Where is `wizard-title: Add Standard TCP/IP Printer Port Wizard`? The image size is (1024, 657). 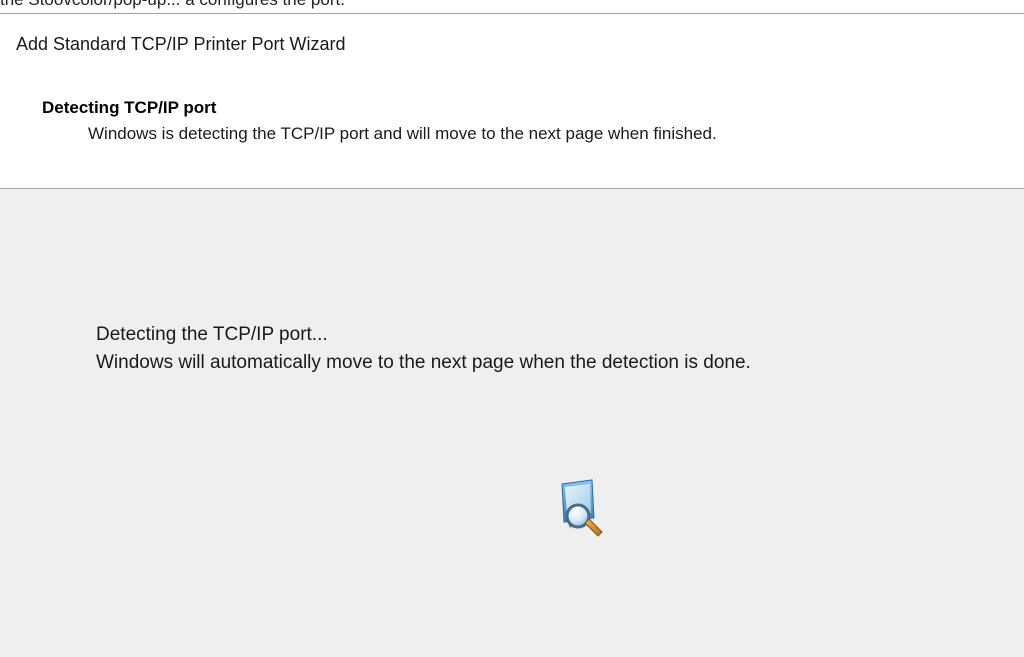
wizard-title: Add Standard TCP/IP Printer Port Wizard is located at coordinates (181, 44).